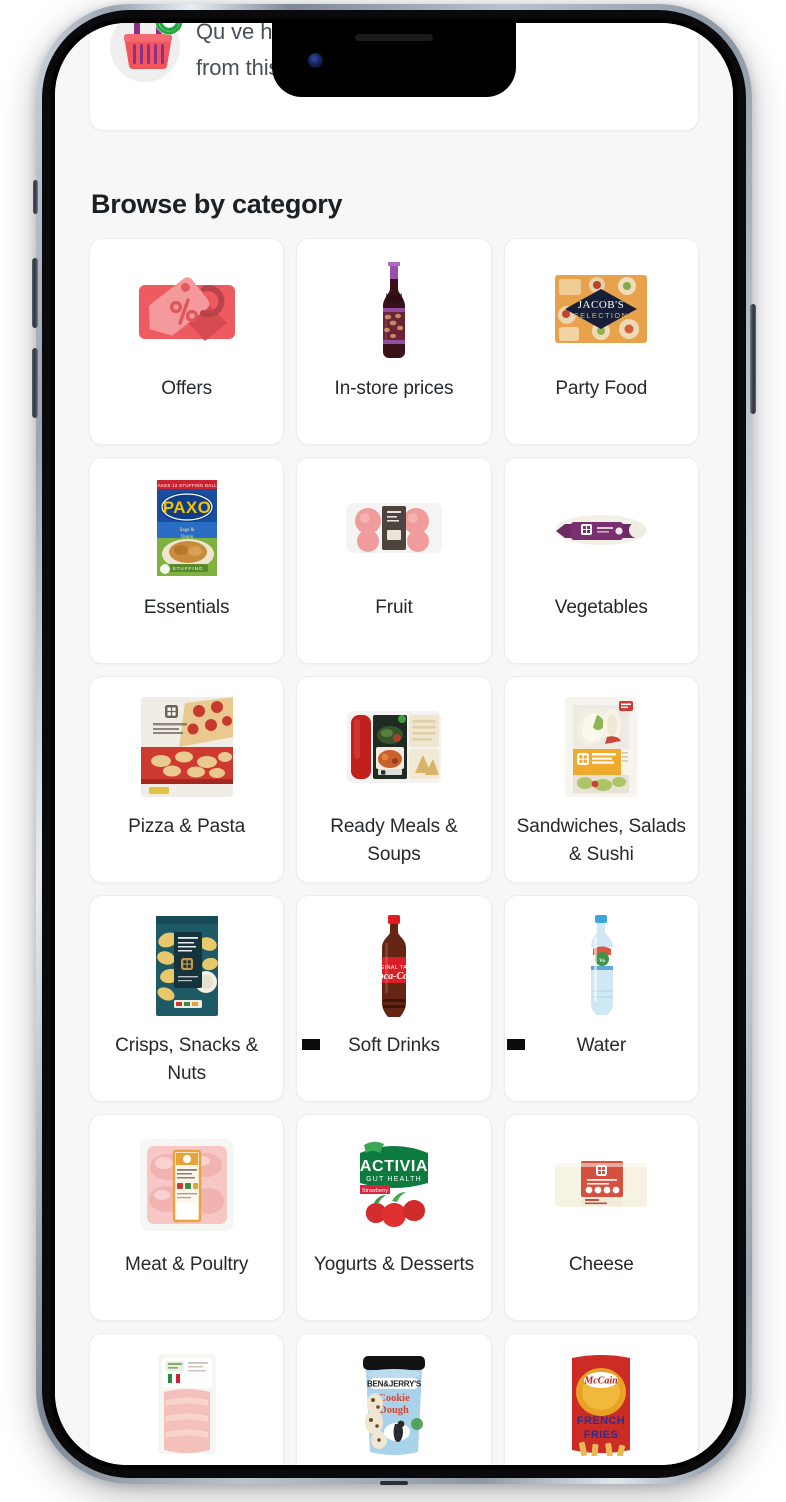 The image size is (786, 1502). What do you see at coordinates (394, 1483) in the screenshot?
I see `bottom-microphone` at bounding box center [394, 1483].